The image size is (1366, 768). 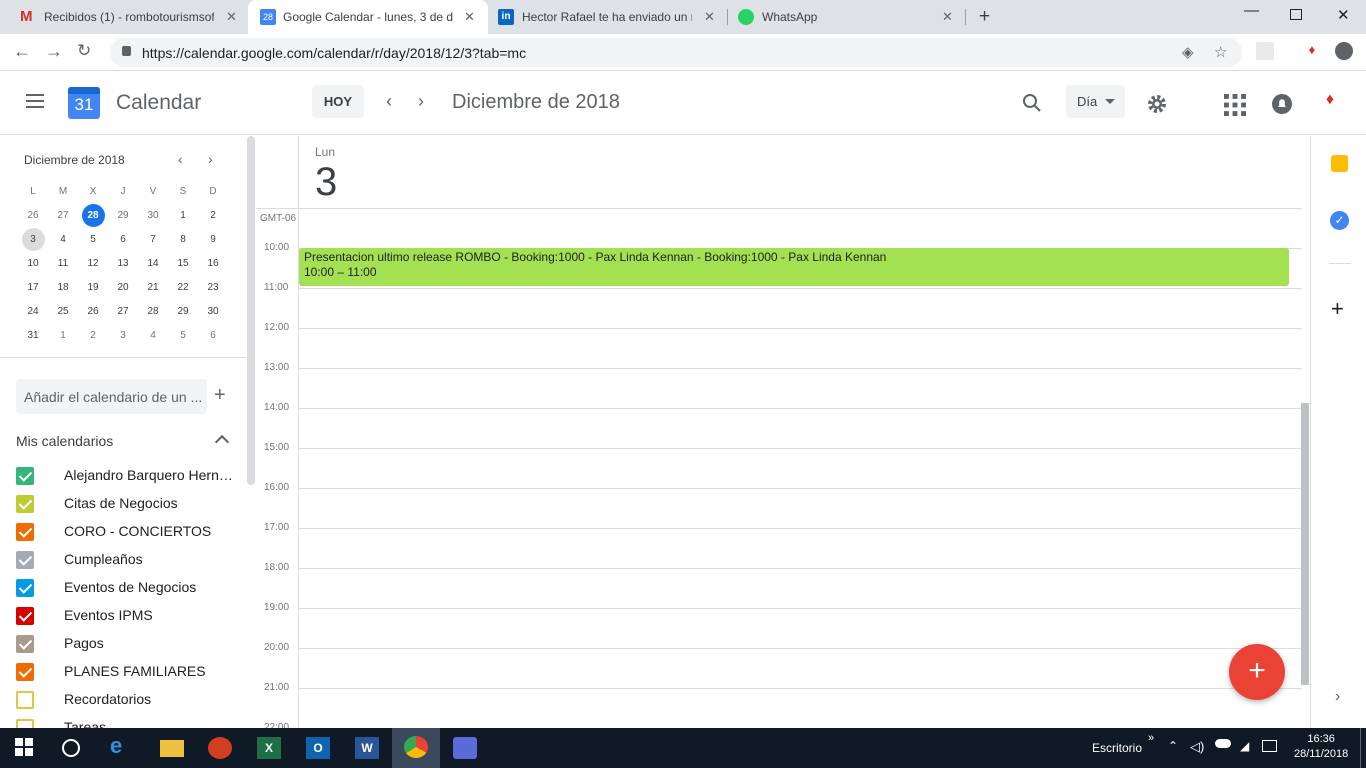 I want to click on volume-icon: ◁), so click(x=1197, y=747).